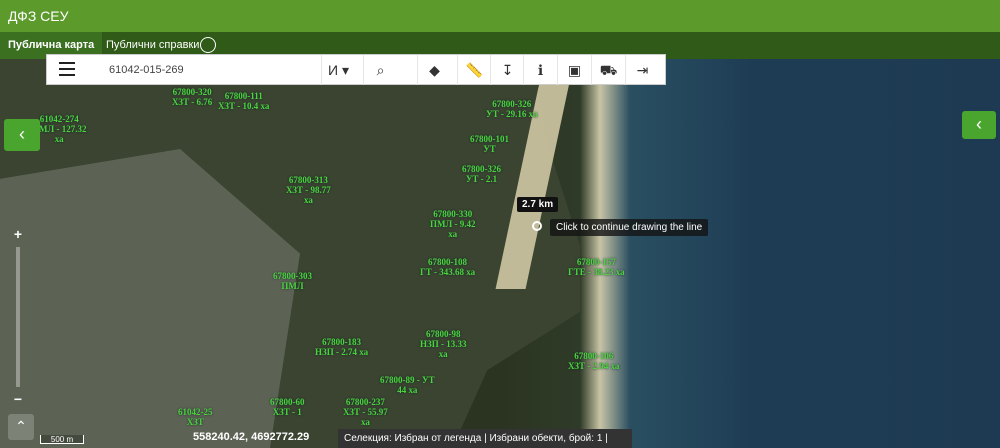 The height and width of the screenshot is (448, 1000). Describe the element at coordinates (365, 412) in the screenshot. I see `parcel-label: 67800-237 ХЗТ - 55.97 ха` at that location.